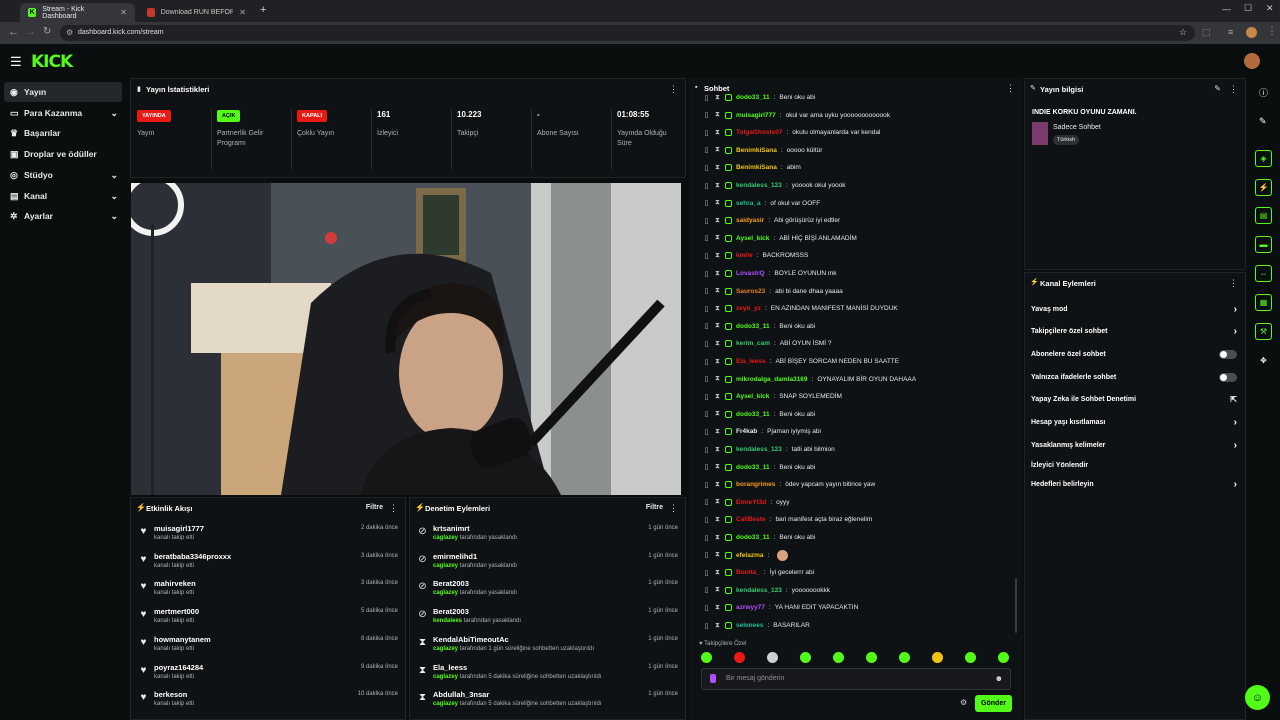 The image size is (1280, 720). Describe the element at coordinates (756, 167) in the screenshot. I see `chat-username: BenimkiSana` at that location.